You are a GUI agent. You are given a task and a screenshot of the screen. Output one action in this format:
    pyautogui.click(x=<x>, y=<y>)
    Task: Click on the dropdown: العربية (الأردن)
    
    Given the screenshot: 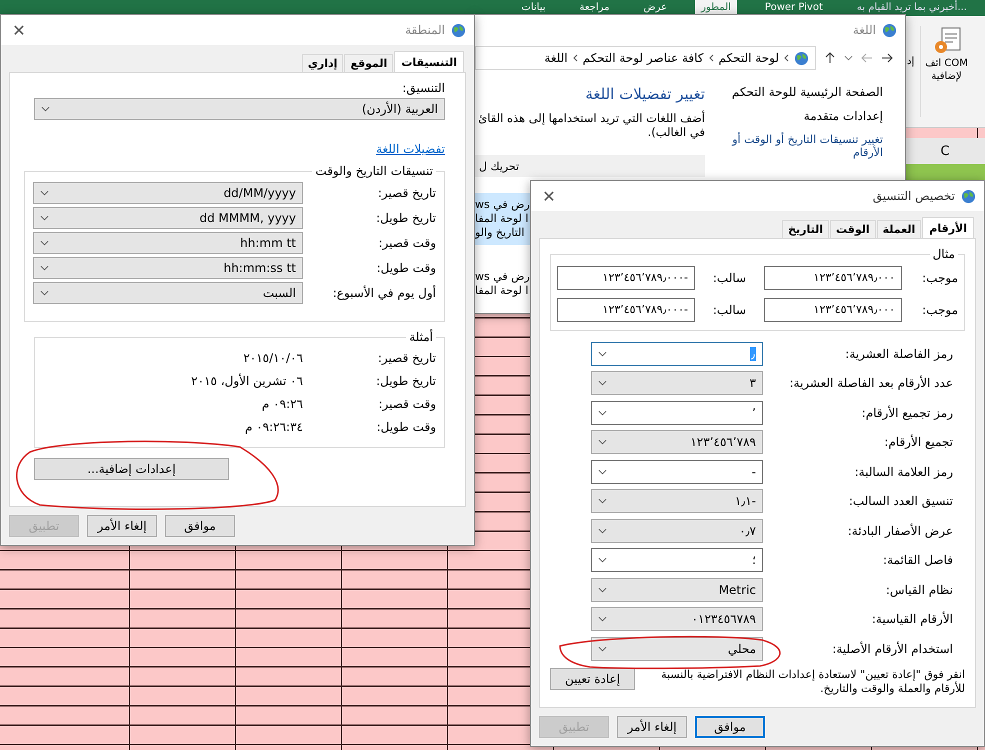 What is the action you would take?
    pyautogui.click(x=239, y=109)
    